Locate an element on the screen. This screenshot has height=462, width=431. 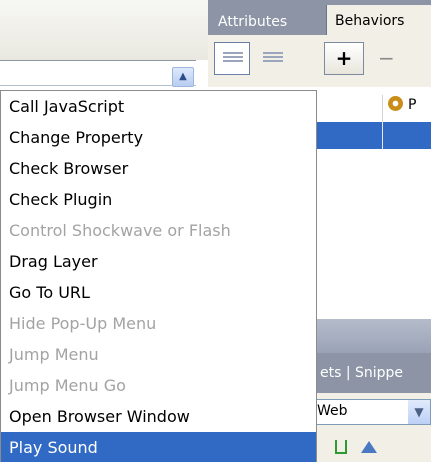
panel-tab-strip: Attributes Behaviors is located at coordinates (319, 17).